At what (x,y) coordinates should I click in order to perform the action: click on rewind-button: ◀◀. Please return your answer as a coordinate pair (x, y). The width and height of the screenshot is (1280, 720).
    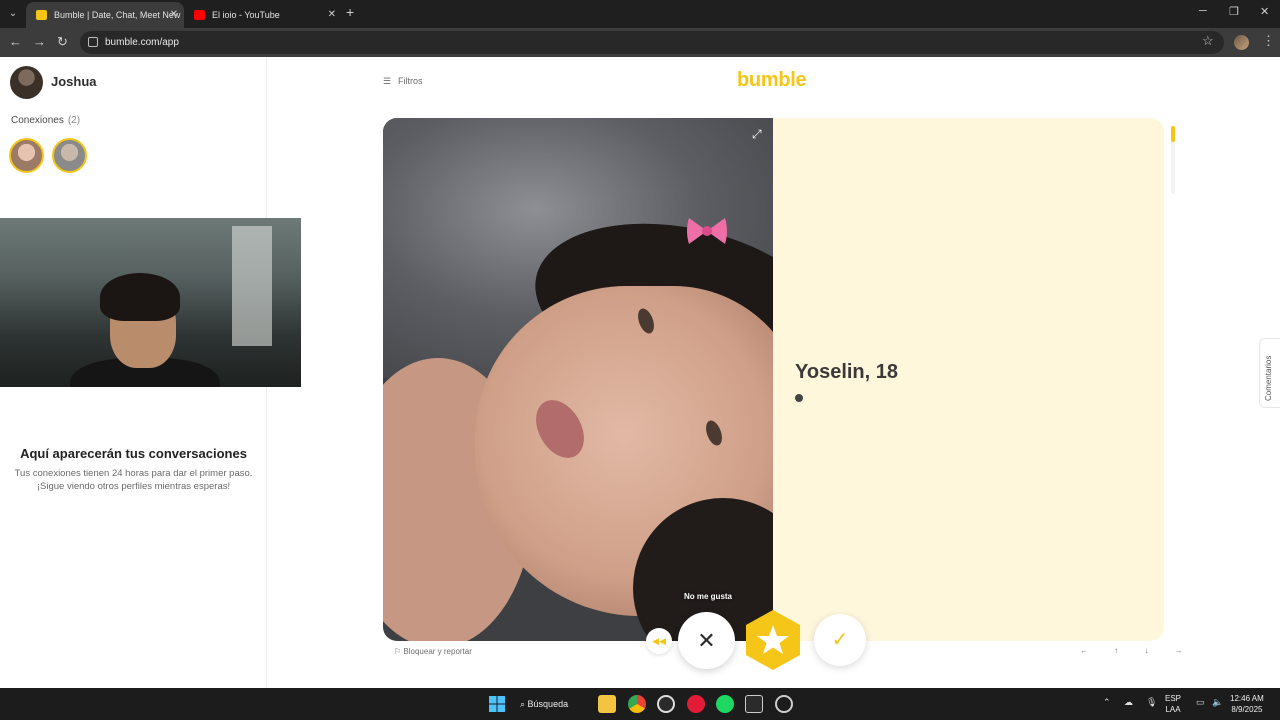
    Looking at the image, I should click on (659, 641).